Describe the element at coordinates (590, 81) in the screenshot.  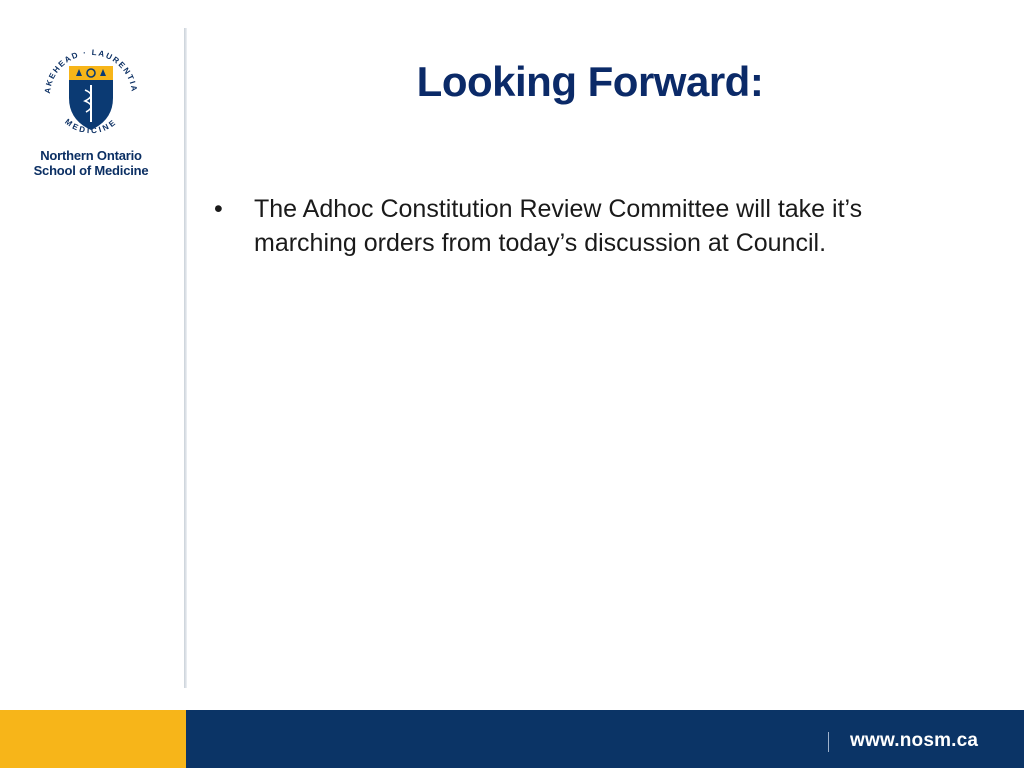
I see `slide-title: Looking Forward:` at that location.